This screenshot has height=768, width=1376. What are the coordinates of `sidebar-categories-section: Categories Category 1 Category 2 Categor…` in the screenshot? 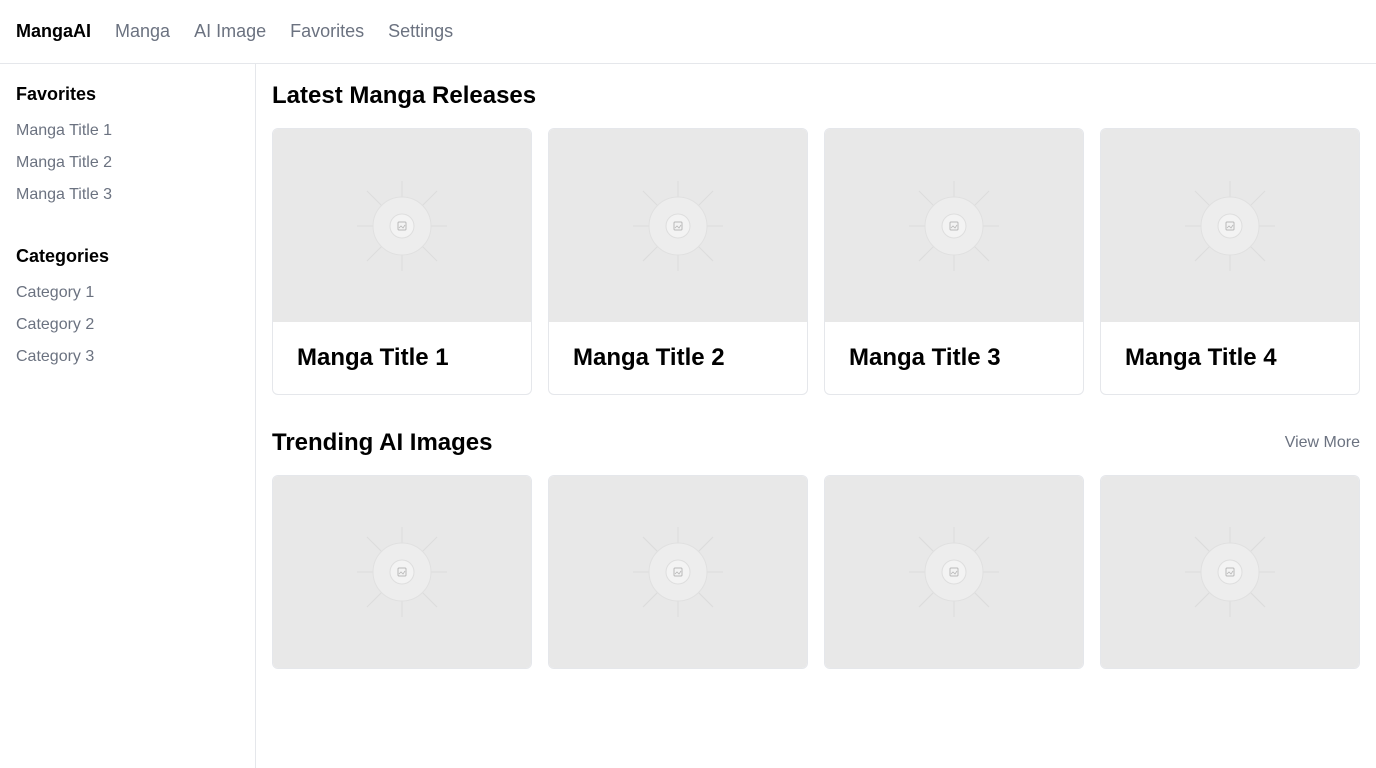 It's located at (127, 309).